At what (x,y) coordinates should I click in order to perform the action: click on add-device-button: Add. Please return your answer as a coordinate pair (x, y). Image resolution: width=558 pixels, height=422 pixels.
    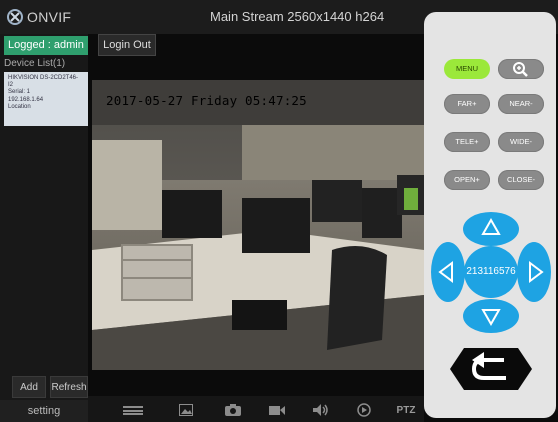
    Looking at the image, I should click on (29, 387).